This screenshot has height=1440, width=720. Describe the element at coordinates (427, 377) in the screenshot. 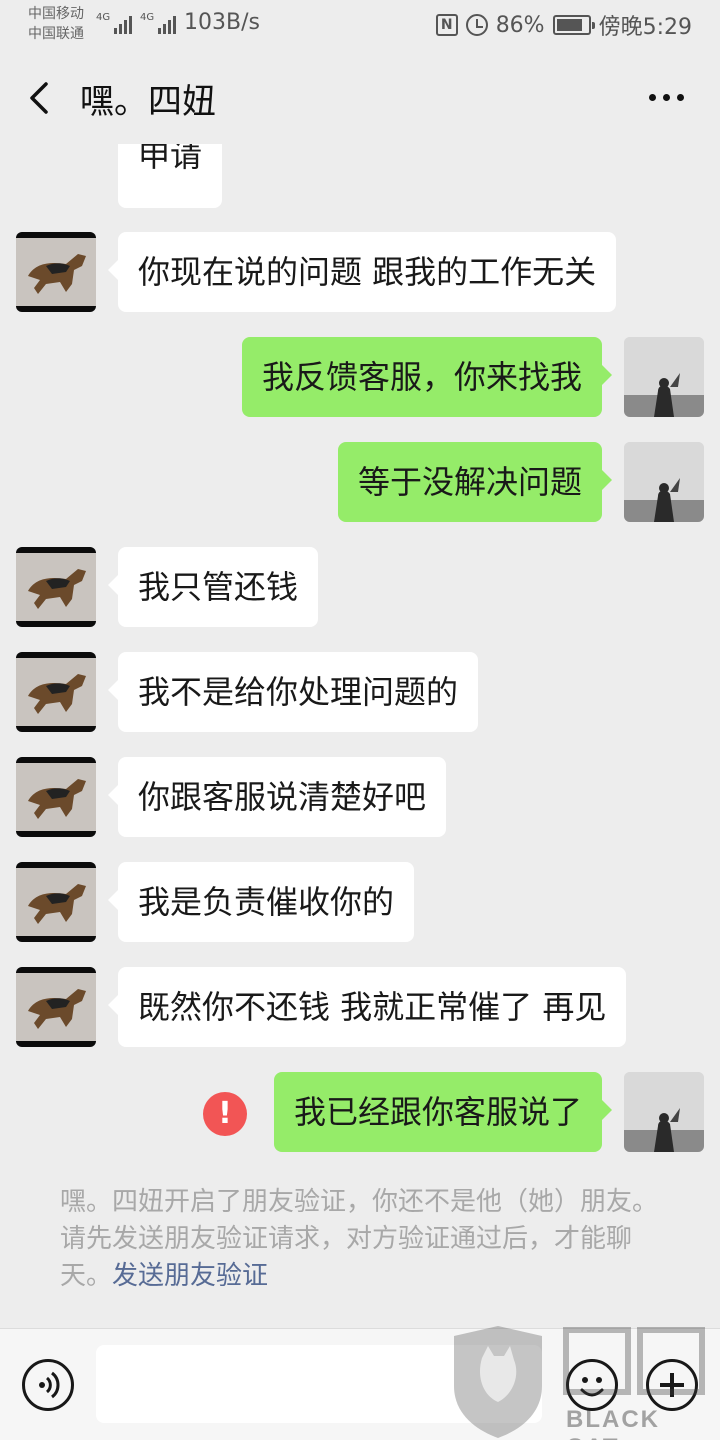

I see `message-bubble-outgoing: 我反馈客服，你来找我` at that location.